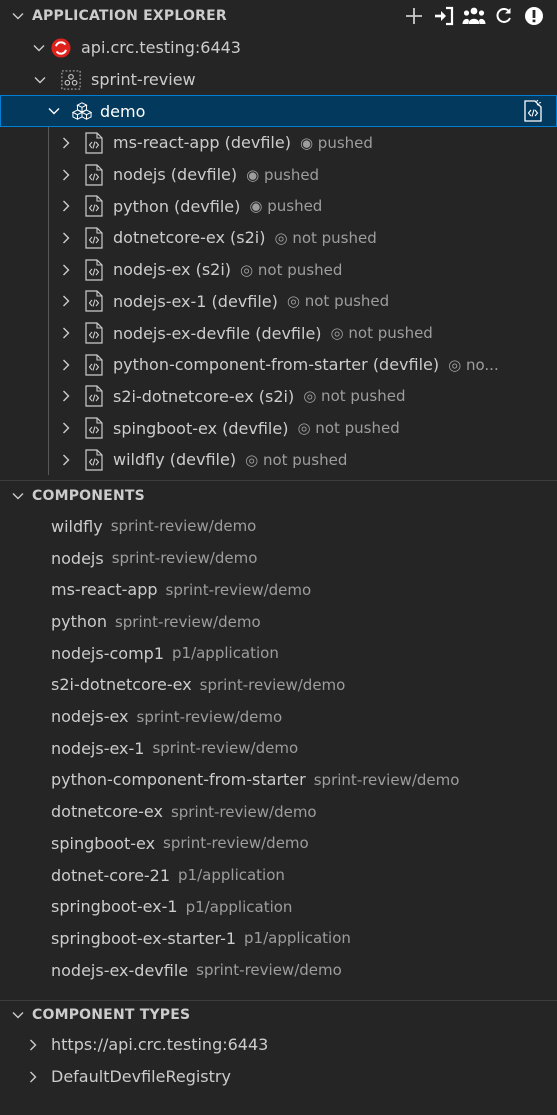 Image resolution: width=557 pixels, height=1115 pixels. I want to click on section-title: COMPONENTS, so click(88, 495).